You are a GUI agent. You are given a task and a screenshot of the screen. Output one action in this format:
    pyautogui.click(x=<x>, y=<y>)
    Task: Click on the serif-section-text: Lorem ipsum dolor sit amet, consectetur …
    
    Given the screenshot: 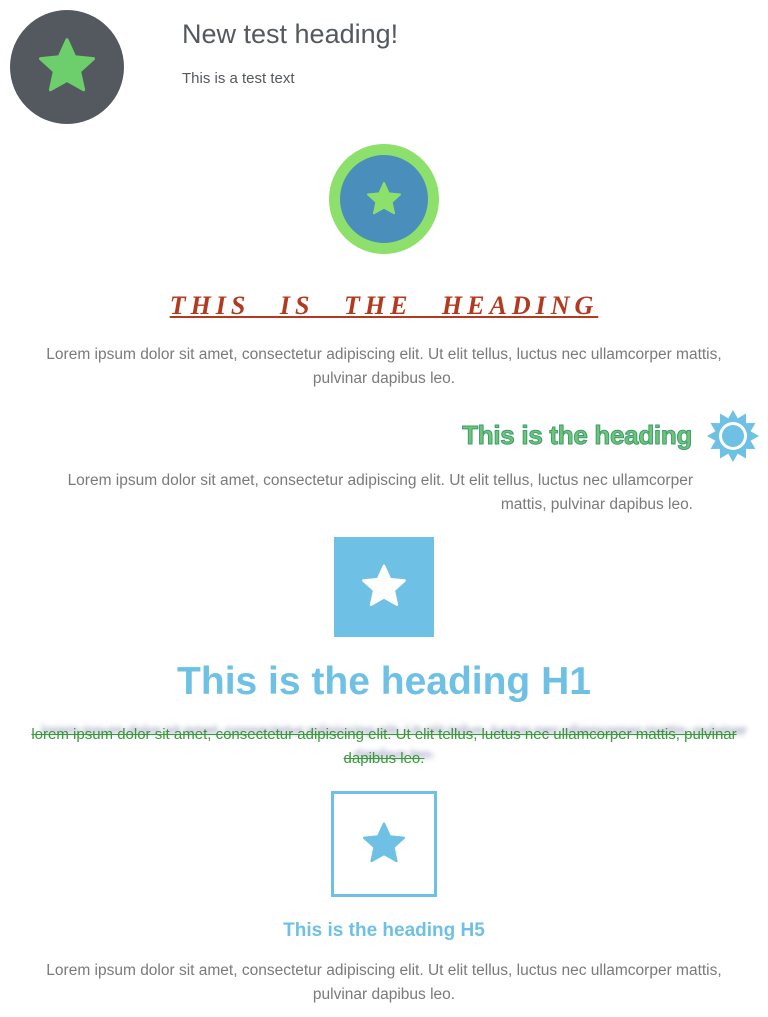 What is the action you would take?
    pyautogui.click(x=384, y=366)
    